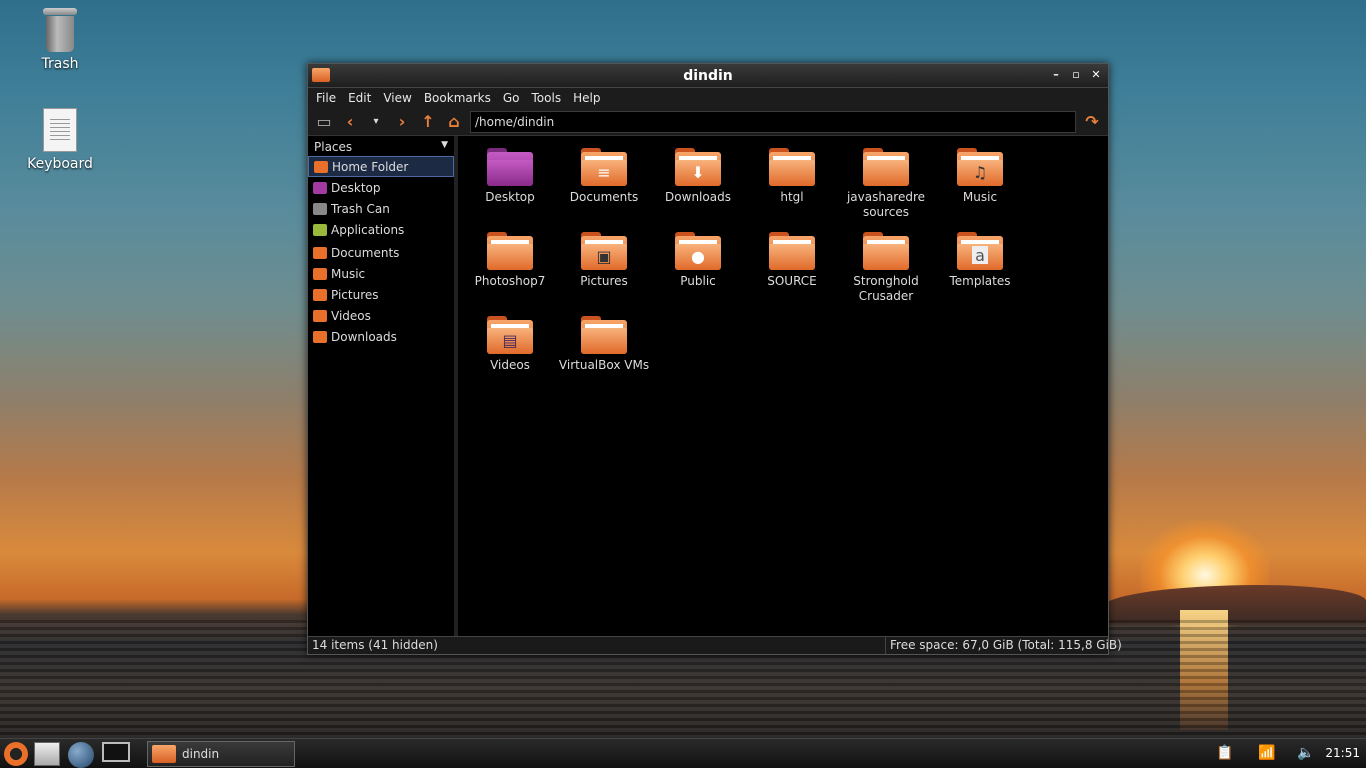  I want to click on file-item-virtualbox-vms: VirtualBox VMs, so click(604, 344).